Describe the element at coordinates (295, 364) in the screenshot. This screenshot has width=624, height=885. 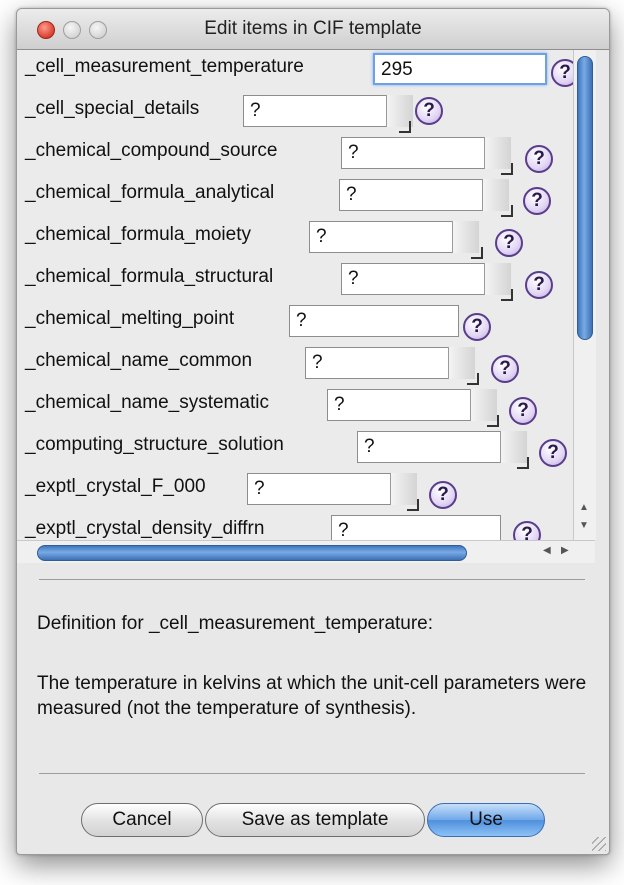
I see `list-item: _chemical_name_common ? ?` at that location.